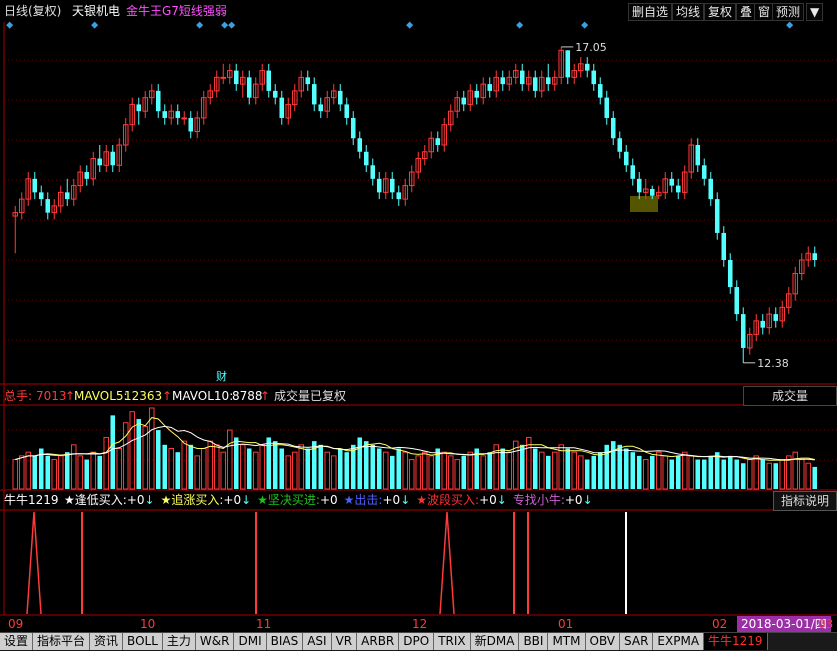  Describe the element at coordinates (567, 641) in the screenshot. I see `tab-15: MTM` at that location.